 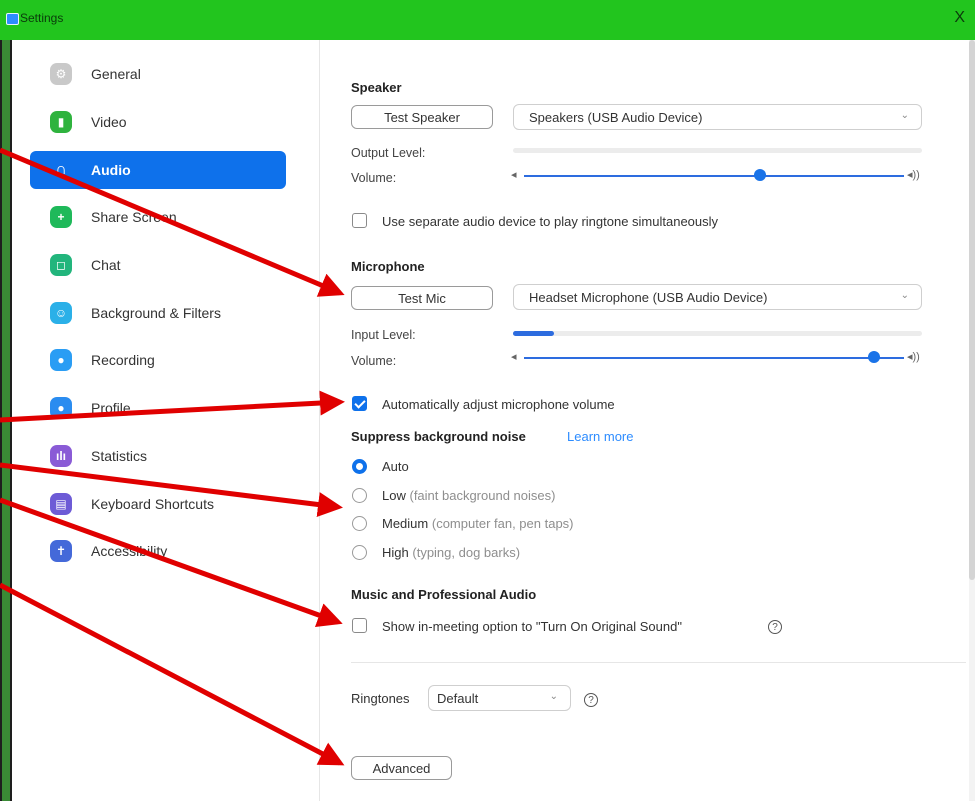 I want to click on section-divider, so click(x=658, y=662).